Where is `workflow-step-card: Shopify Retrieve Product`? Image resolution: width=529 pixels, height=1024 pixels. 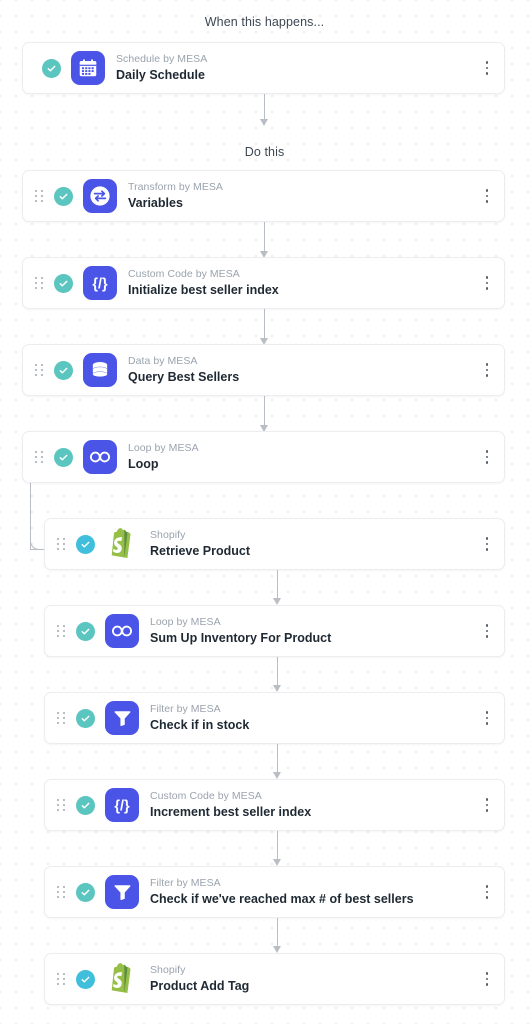 workflow-step-card: Shopify Retrieve Product is located at coordinates (274, 544).